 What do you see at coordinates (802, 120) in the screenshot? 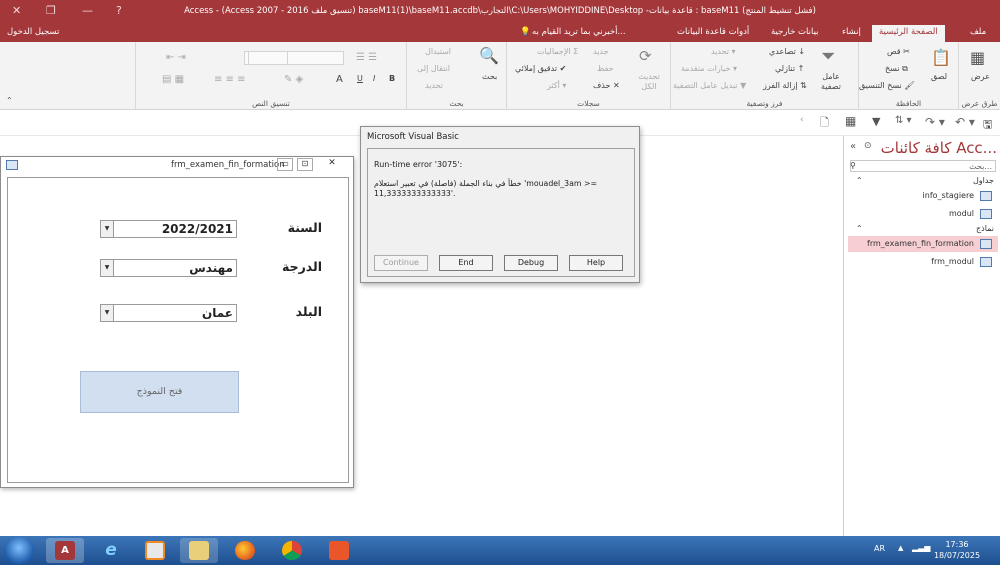
I see `qat-customize-icon: ‹` at bounding box center [802, 120].